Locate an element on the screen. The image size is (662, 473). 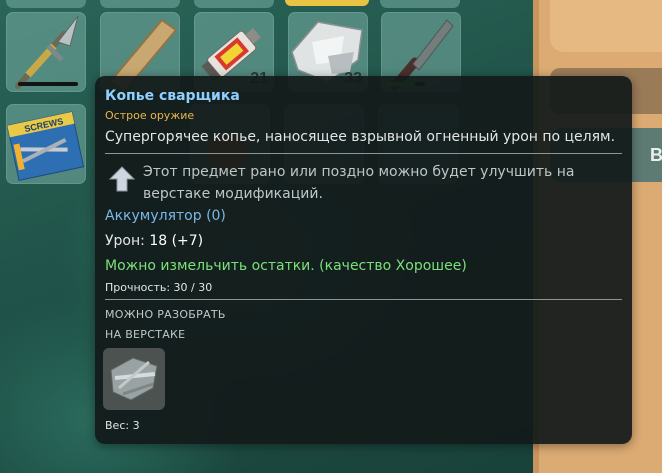
spear-icon is located at coordinates (47, 52).